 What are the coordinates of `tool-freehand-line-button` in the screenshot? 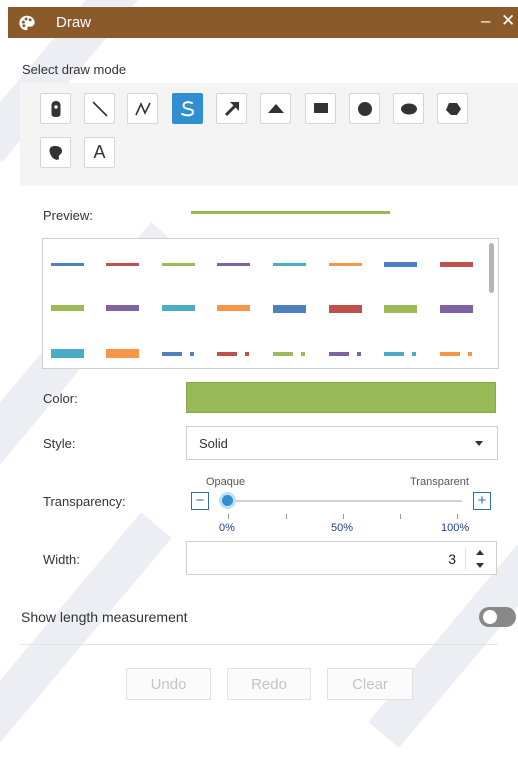 It's located at (187, 108).